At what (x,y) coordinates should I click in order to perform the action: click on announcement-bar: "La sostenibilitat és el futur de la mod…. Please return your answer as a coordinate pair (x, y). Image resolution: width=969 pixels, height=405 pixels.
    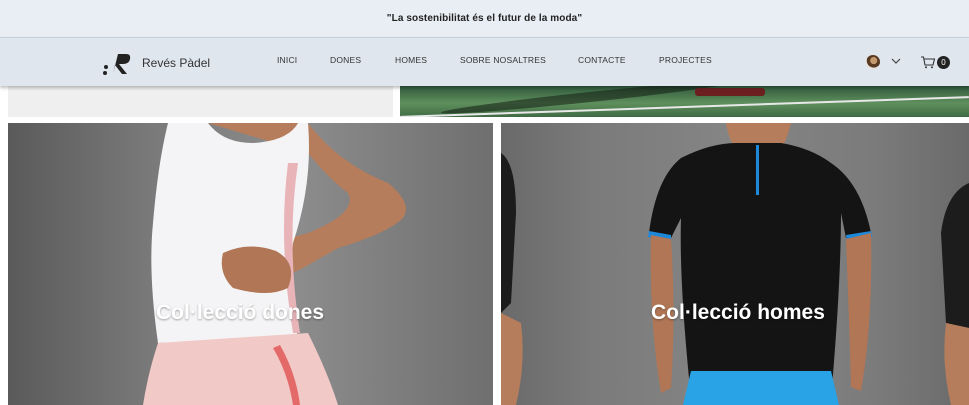
    Looking at the image, I should click on (484, 18).